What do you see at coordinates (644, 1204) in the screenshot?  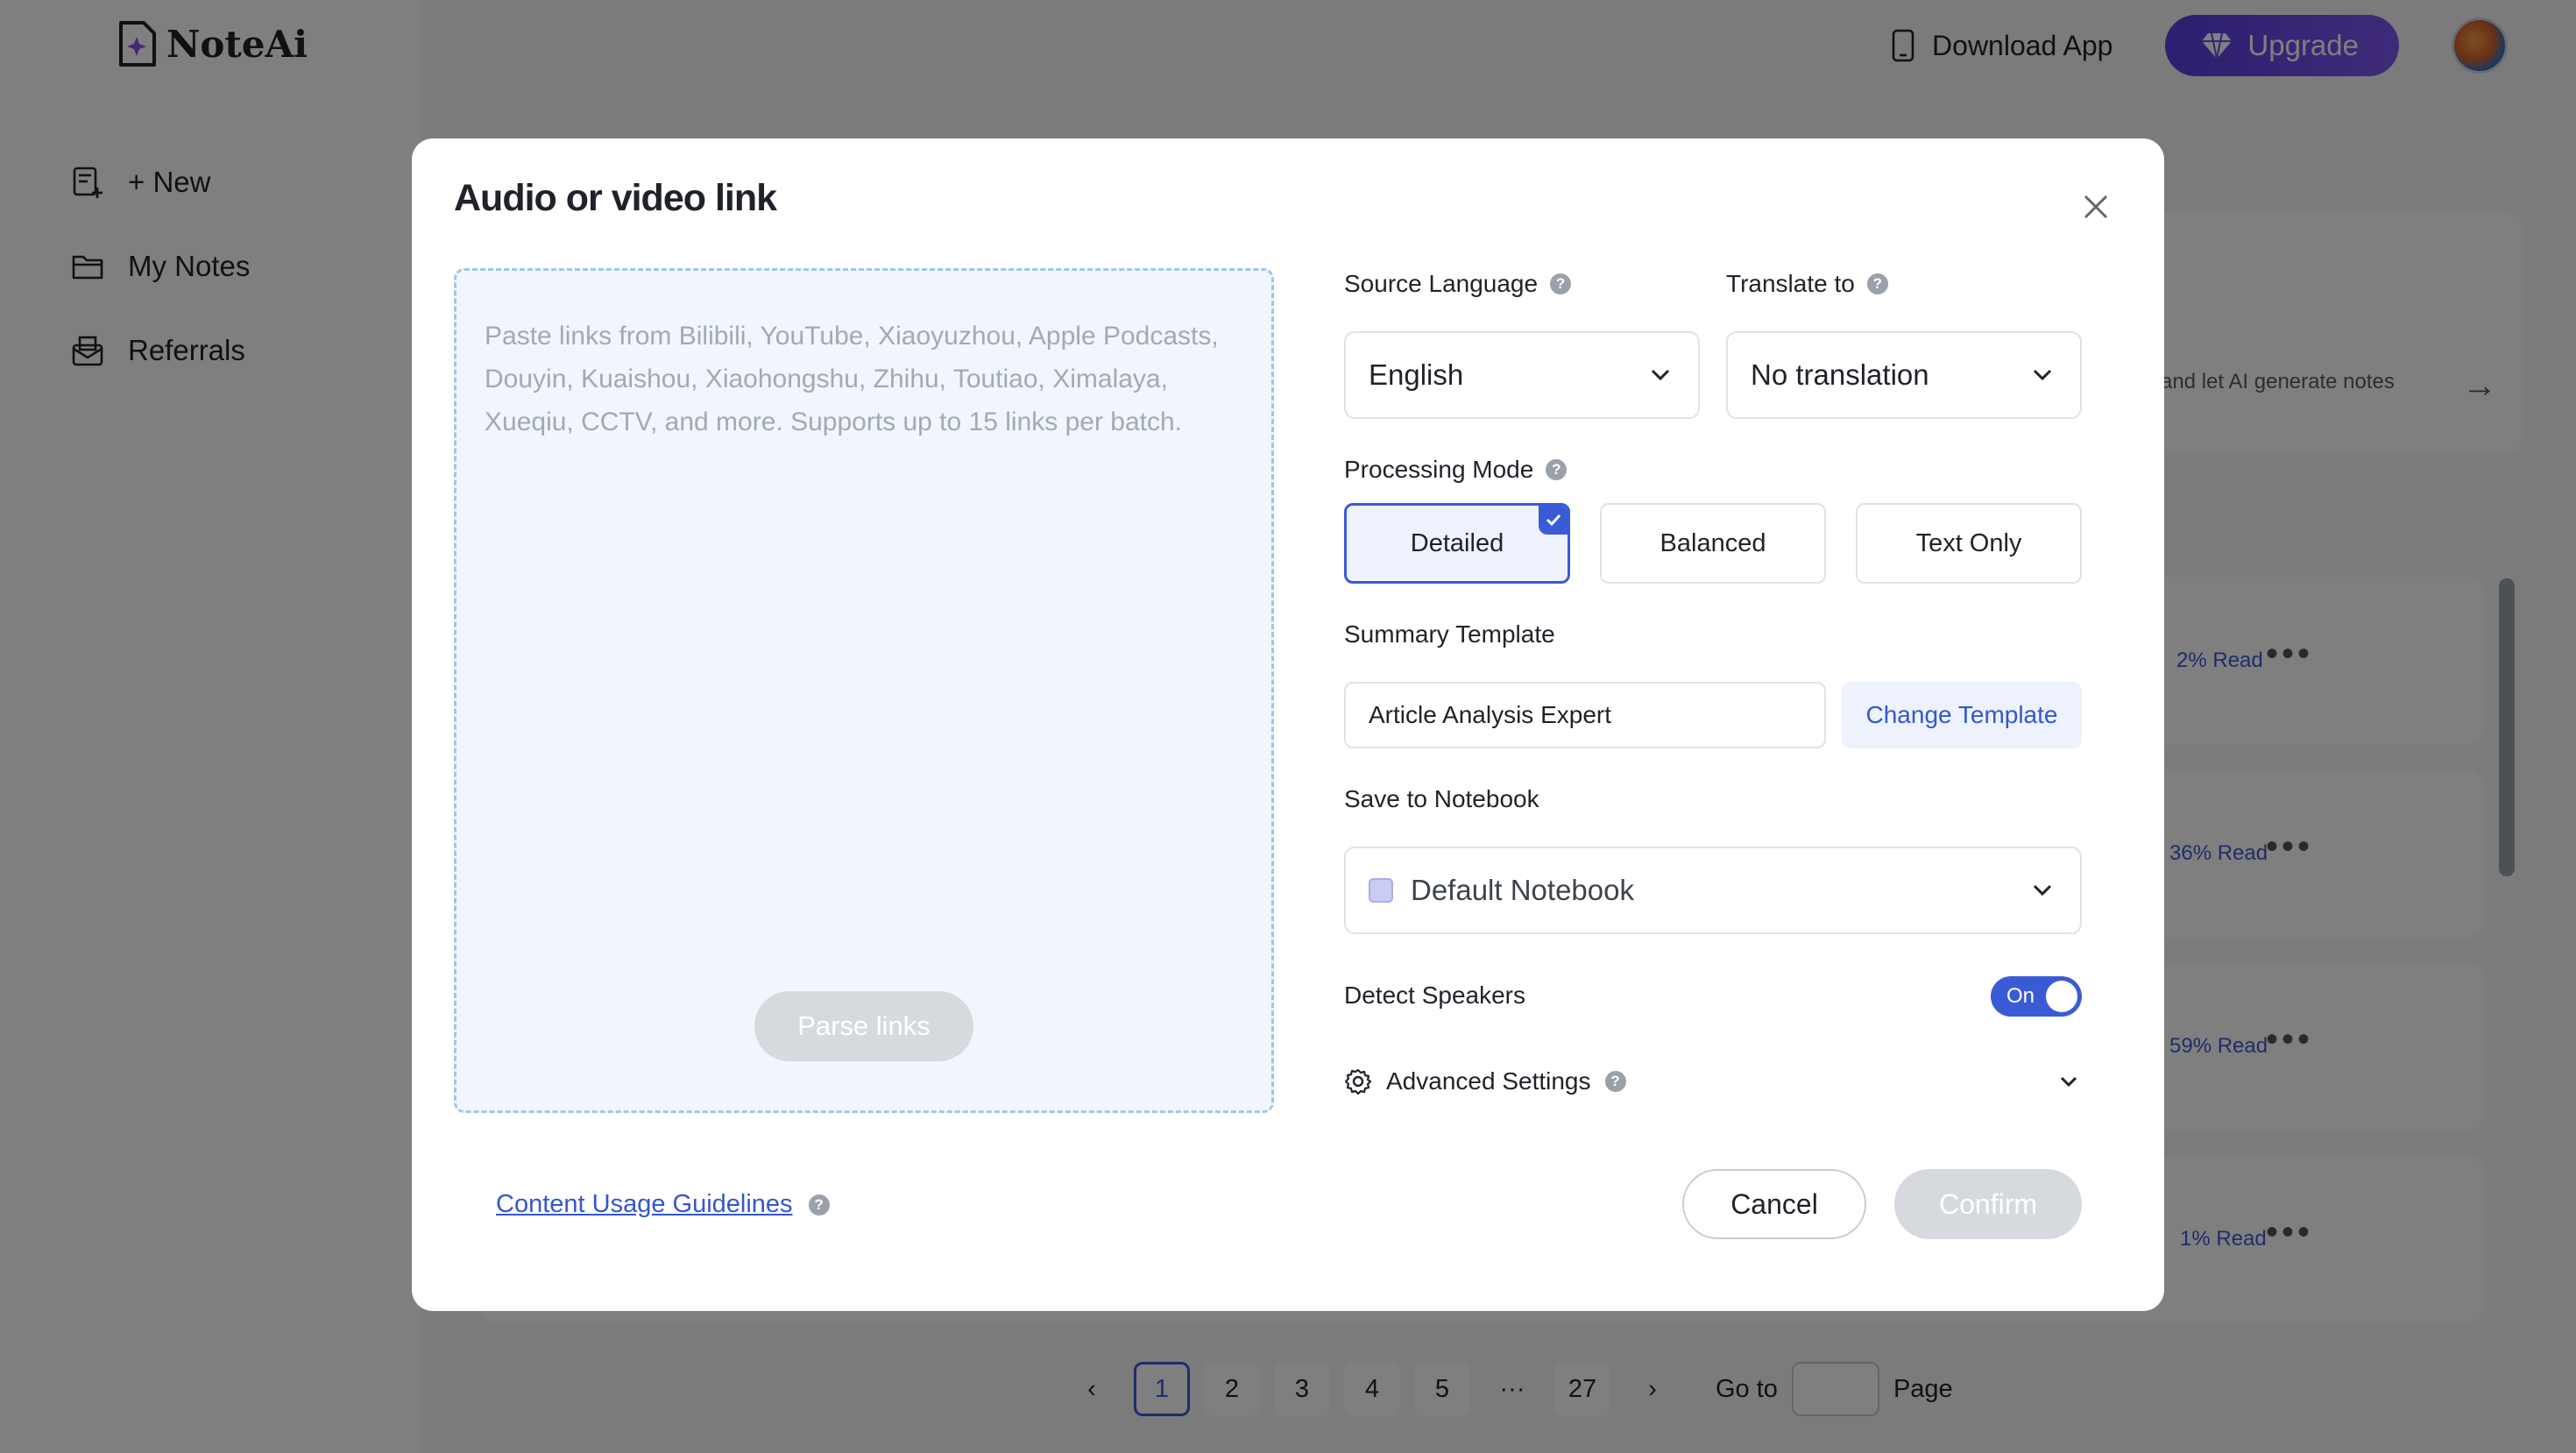 I see `content-guidelines-link: Content Usage Guidelines` at bounding box center [644, 1204].